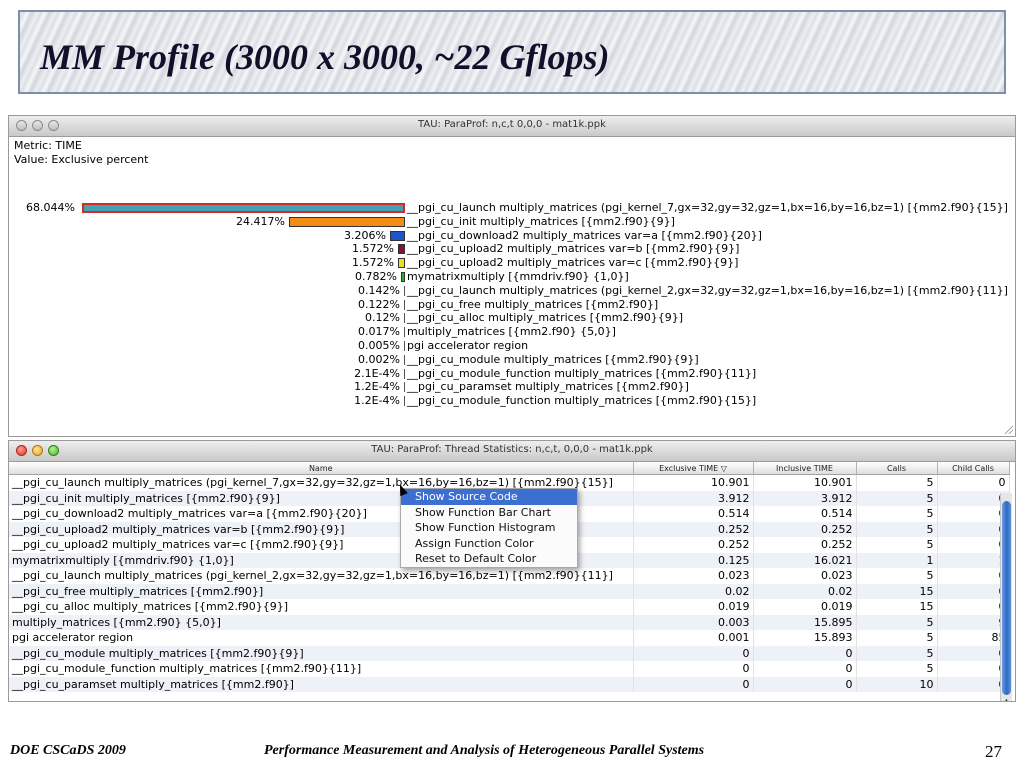 This screenshot has width=1024, height=768. What do you see at coordinates (511, 331) in the screenshot?
I see `bar-label-9: multiply_matrices [{mm2.f90} {5,0}]` at bounding box center [511, 331].